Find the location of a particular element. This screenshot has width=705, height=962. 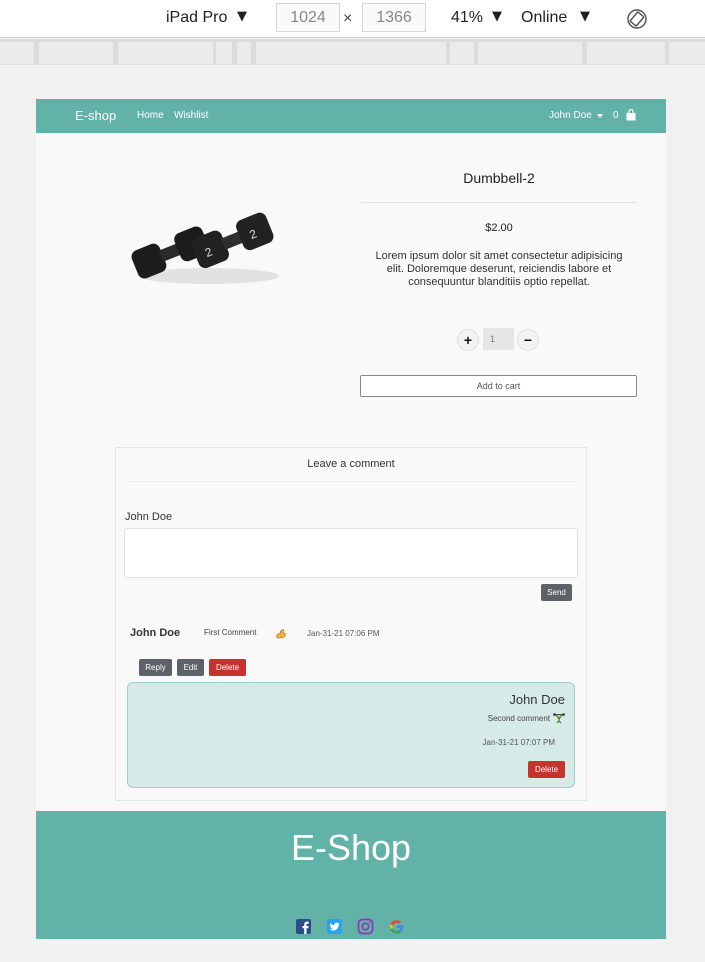

quantity-input is located at coordinates (498, 339).